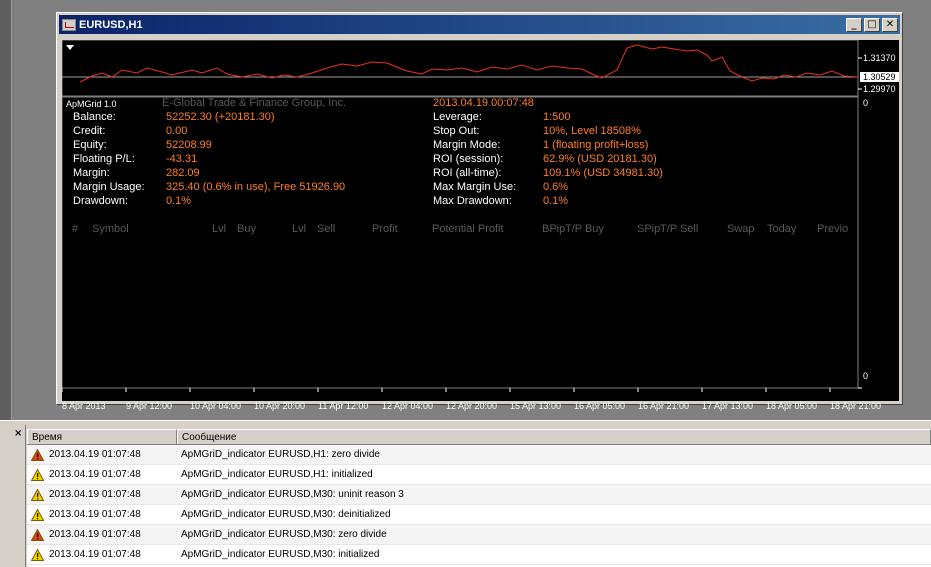 The width and height of the screenshot is (931, 567). I want to click on stat-value: 52208.99, so click(189, 145).